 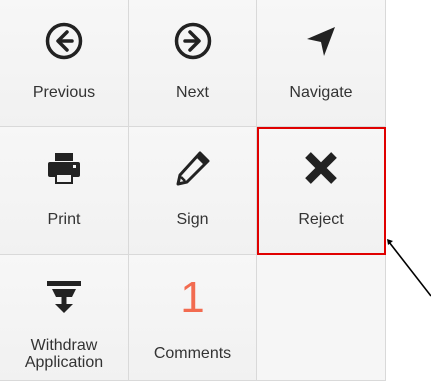 What do you see at coordinates (321, 92) in the screenshot?
I see `navigate-label: Navigate` at bounding box center [321, 92].